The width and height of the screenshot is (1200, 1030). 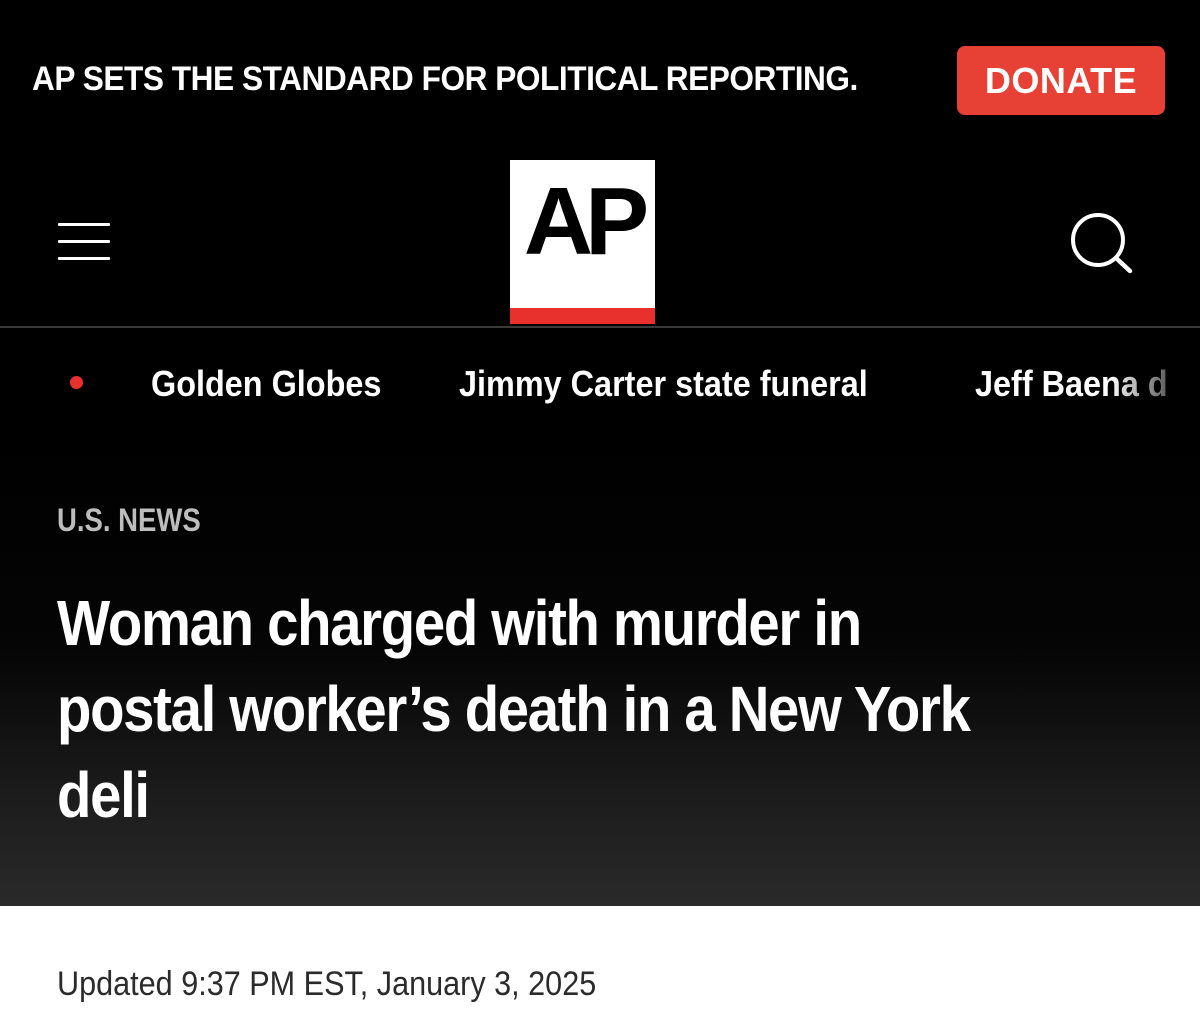 What do you see at coordinates (129, 520) in the screenshot?
I see `section-label: U.S. NEWS` at bounding box center [129, 520].